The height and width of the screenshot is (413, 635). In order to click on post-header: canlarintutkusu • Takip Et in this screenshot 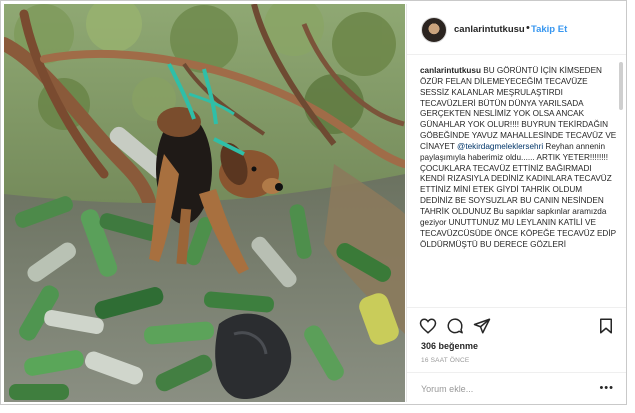, I will do `click(516, 29)`.